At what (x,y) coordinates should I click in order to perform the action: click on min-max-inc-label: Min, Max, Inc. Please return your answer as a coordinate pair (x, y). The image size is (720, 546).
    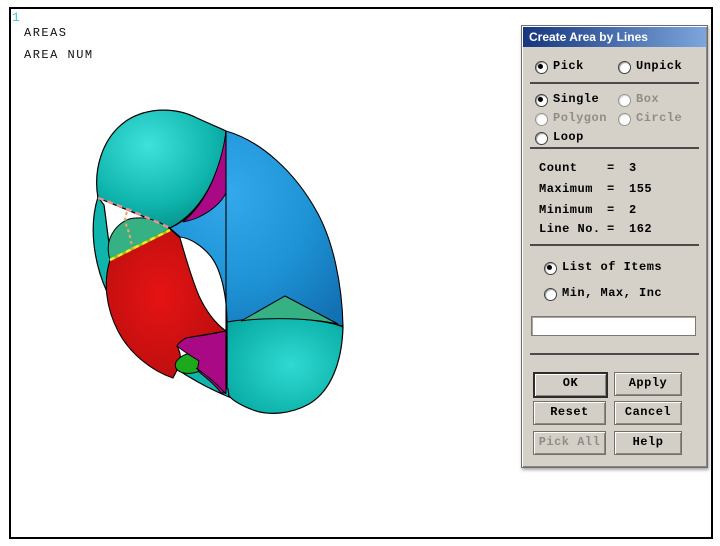
    Looking at the image, I should click on (612, 293).